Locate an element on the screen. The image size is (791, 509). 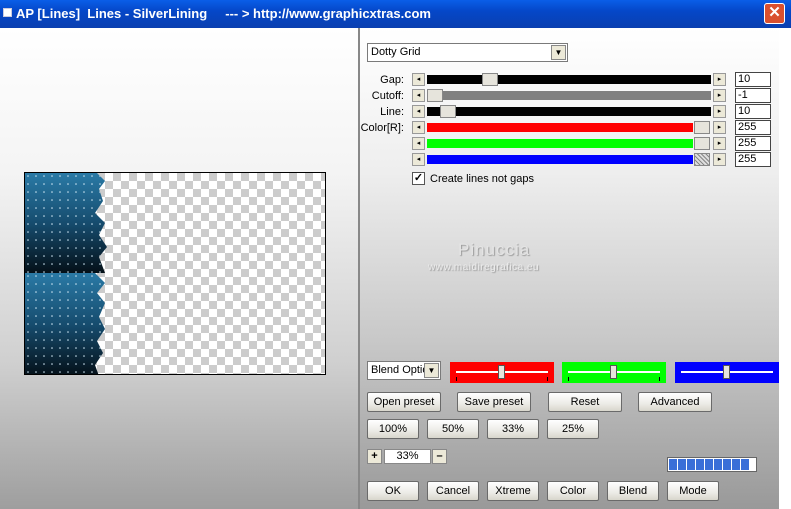
mode-button: Mode is located at coordinates (693, 491).